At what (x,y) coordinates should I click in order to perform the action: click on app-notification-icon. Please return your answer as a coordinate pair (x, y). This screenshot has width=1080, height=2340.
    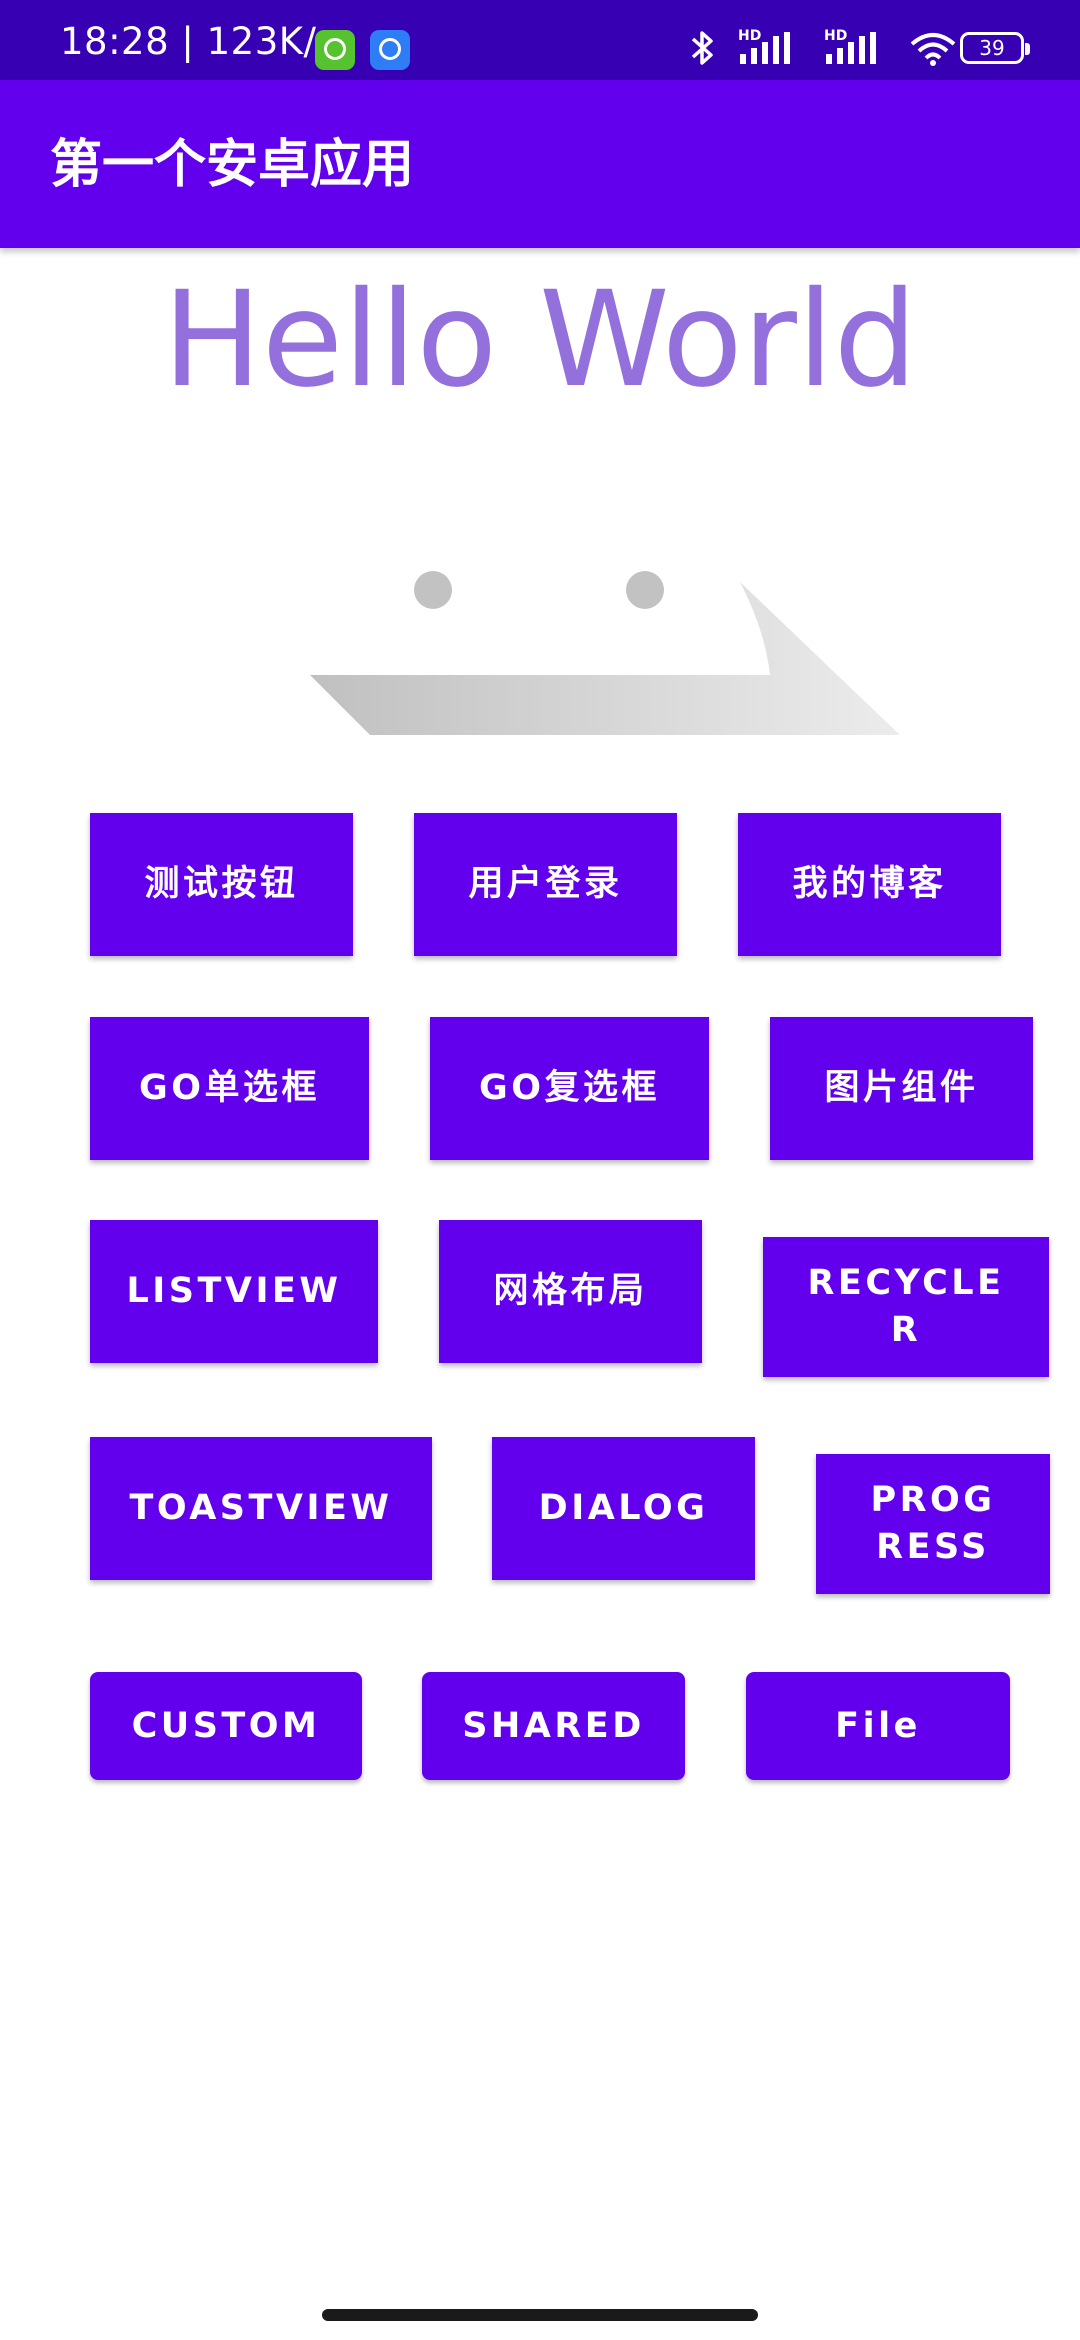
    Looking at the image, I should click on (335, 50).